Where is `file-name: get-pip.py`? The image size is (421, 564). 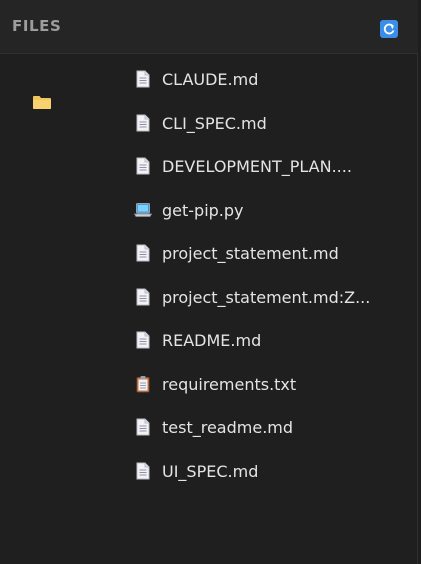 file-name: get-pip.py is located at coordinates (203, 210).